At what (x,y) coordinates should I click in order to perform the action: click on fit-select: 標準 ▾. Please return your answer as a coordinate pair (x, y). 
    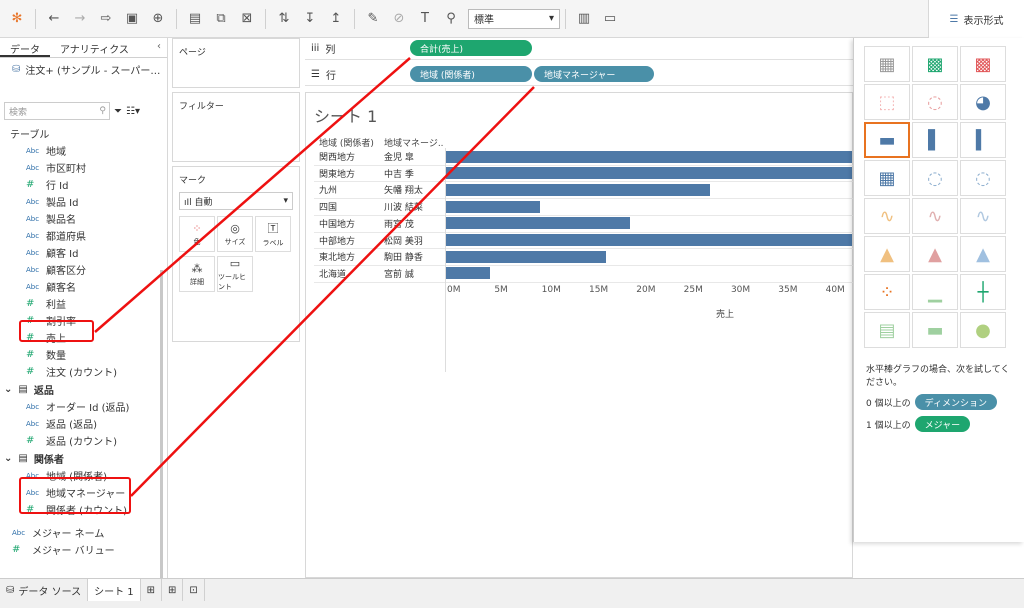
    Looking at the image, I should click on (514, 18).